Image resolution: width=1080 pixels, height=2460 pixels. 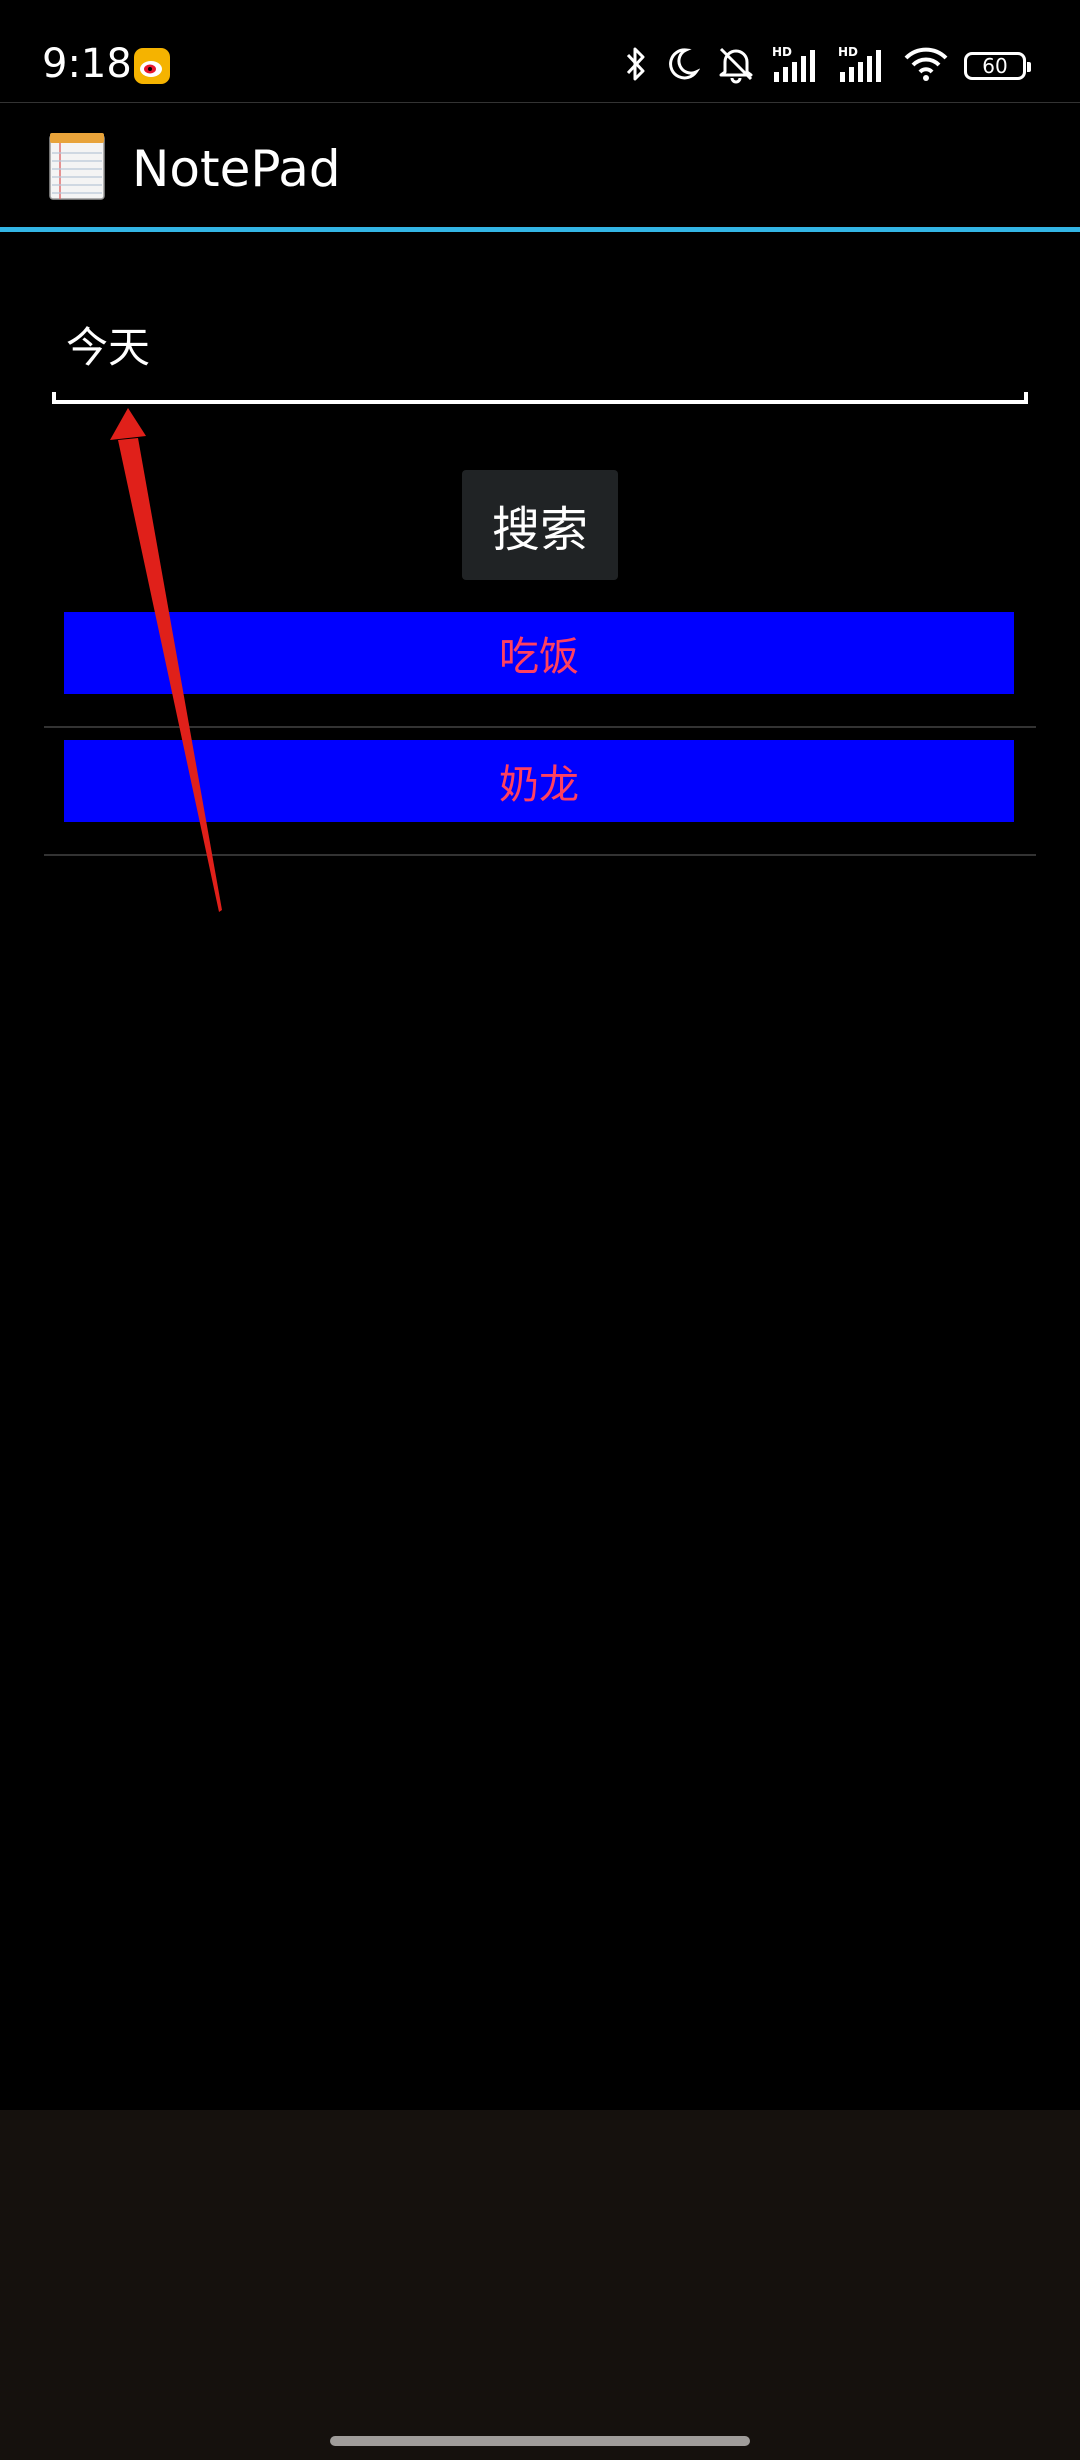 What do you see at coordinates (636, 66) in the screenshot?
I see `bluetooth-icon` at bounding box center [636, 66].